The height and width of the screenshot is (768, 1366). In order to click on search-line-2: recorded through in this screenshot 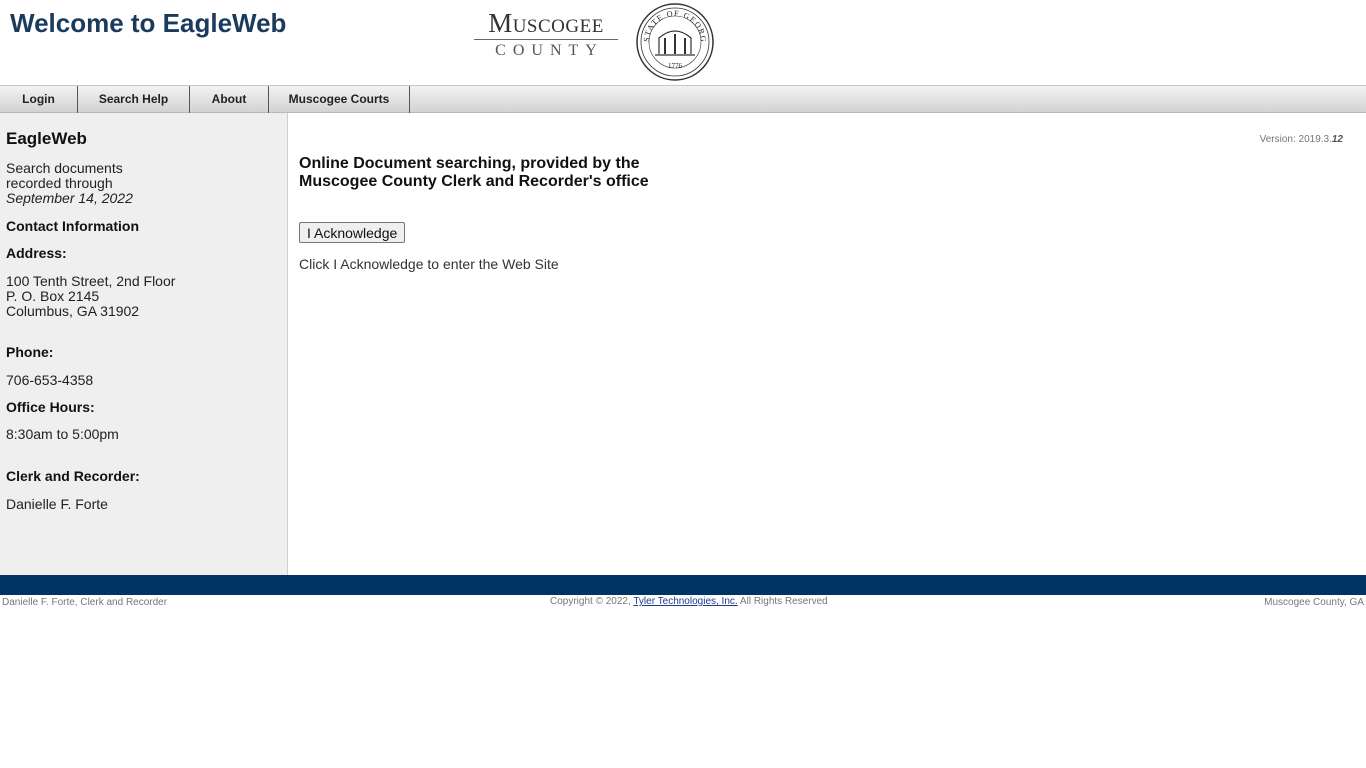, I will do `click(59, 183)`.